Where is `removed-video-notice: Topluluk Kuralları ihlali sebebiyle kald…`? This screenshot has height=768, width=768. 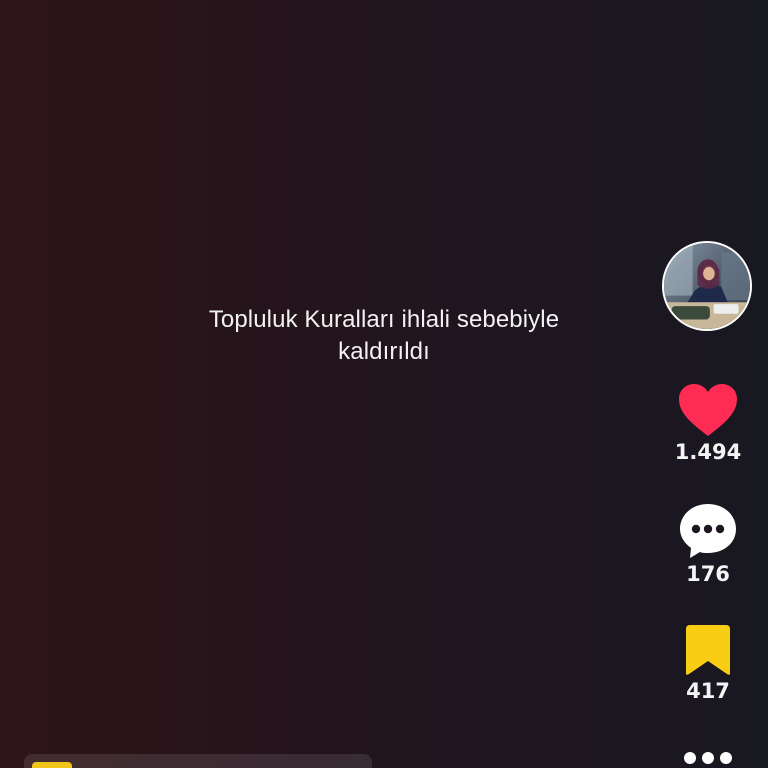
removed-video-notice: Topluluk Kuralları ihlali sebebiyle kald… is located at coordinates (384, 336).